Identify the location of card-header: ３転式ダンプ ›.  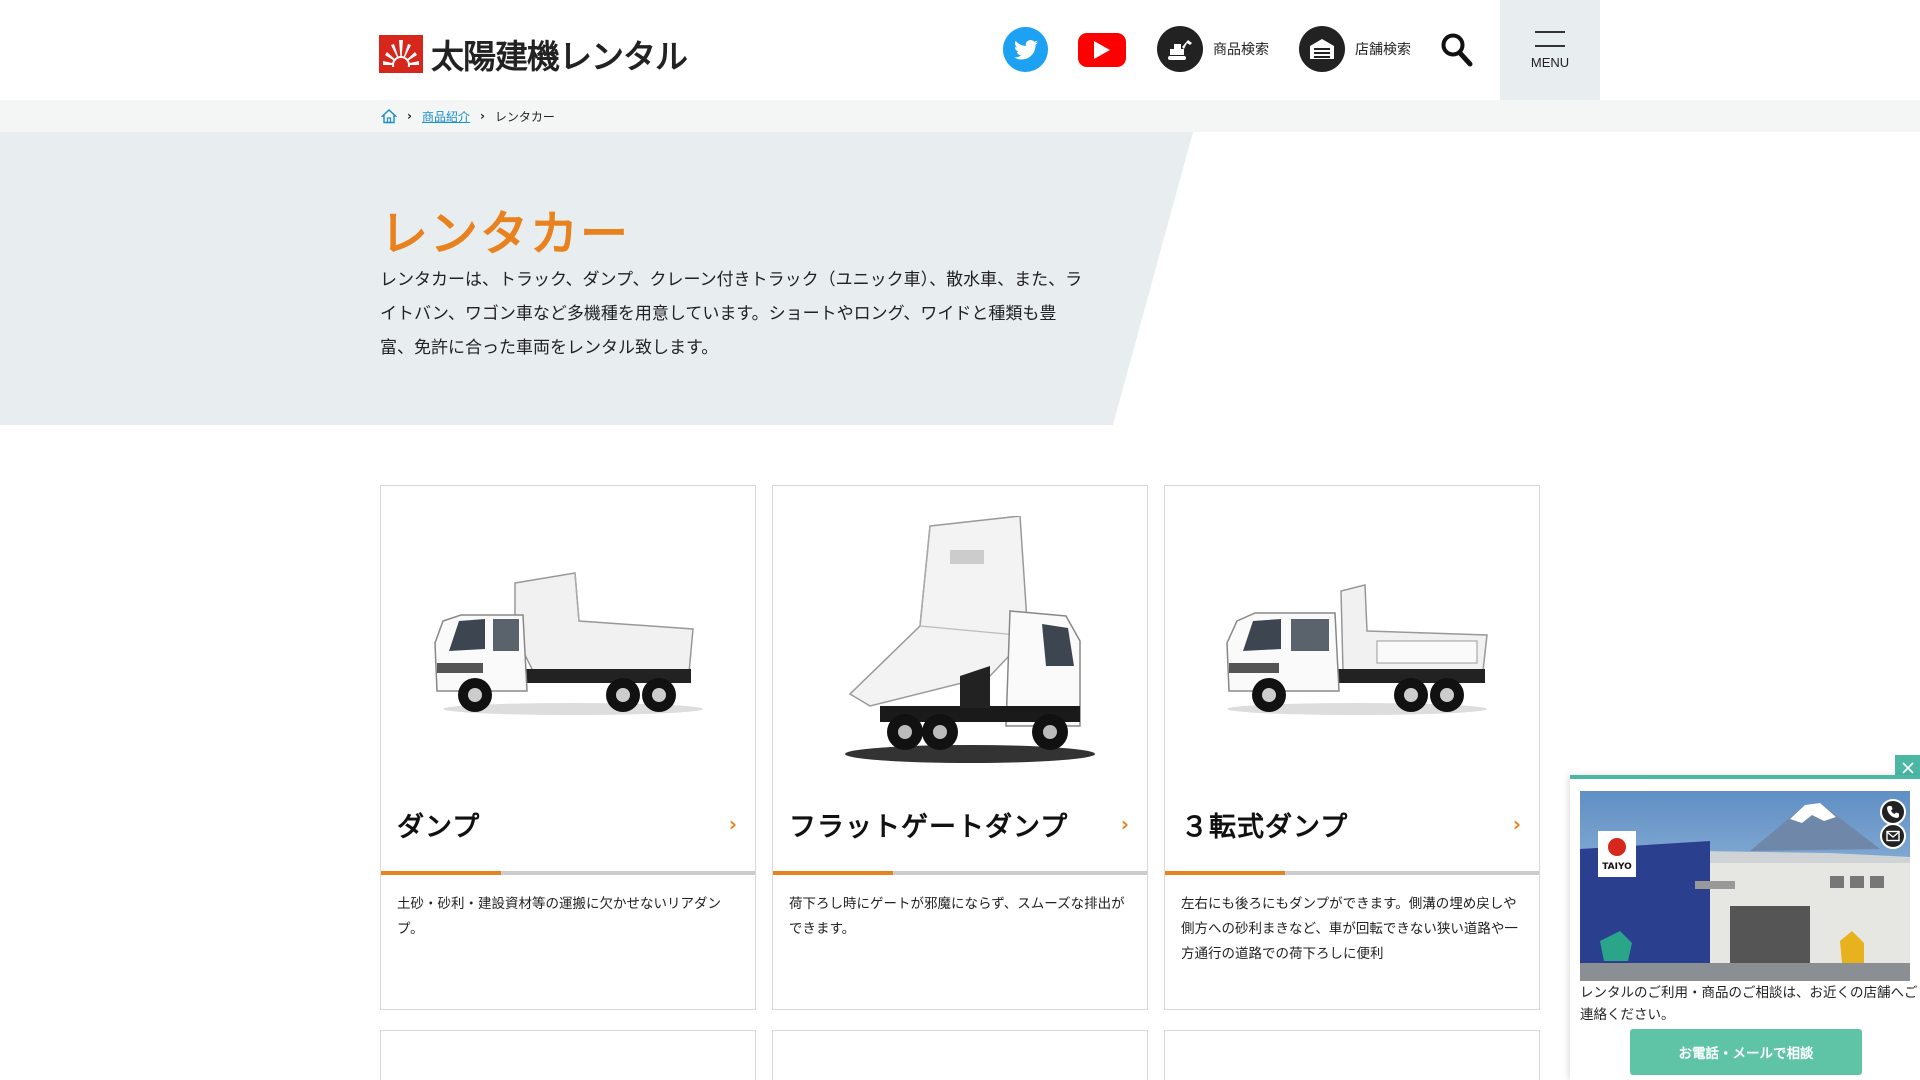
(1352, 824).